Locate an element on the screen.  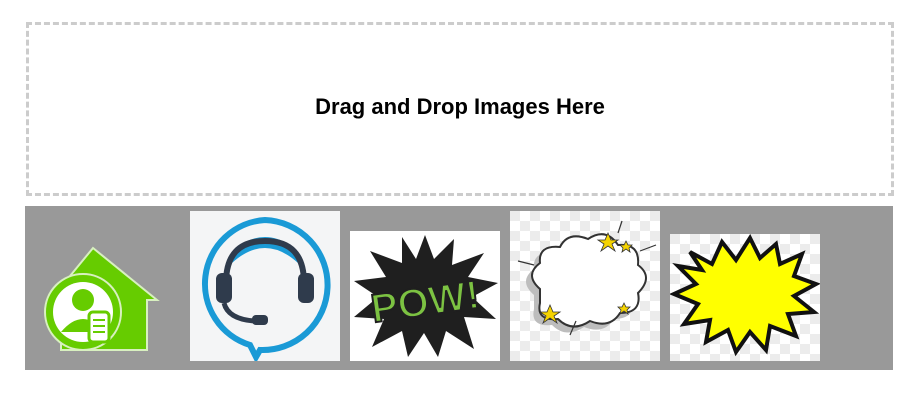
gallery-image-3: POW! is located at coordinates (425, 296).